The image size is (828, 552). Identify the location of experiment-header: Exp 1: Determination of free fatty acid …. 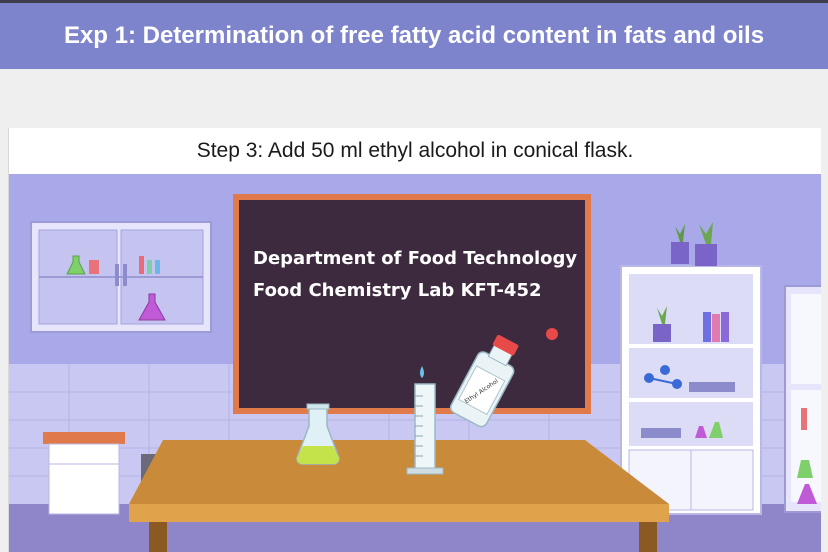
(414, 36).